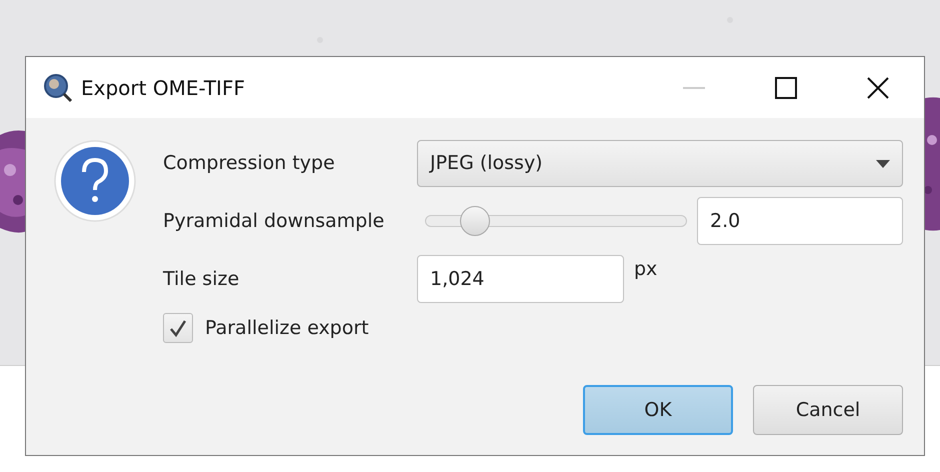 This screenshot has height=472, width=940. What do you see at coordinates (475, 221) in the screenshot?
I see `slider-thumb` at bounding box center [475, 221].